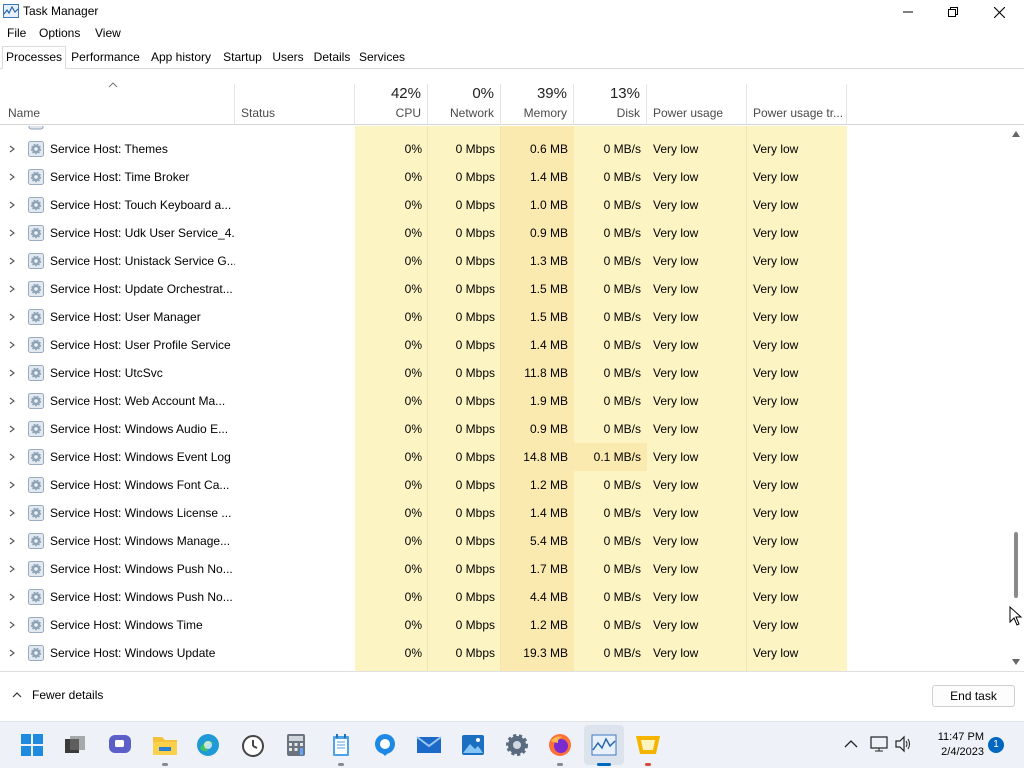 This screenshot has height=768, width=1024. Describe the element at coordinates (429, 745) in the screenshot. I see `mail-button` at that location.